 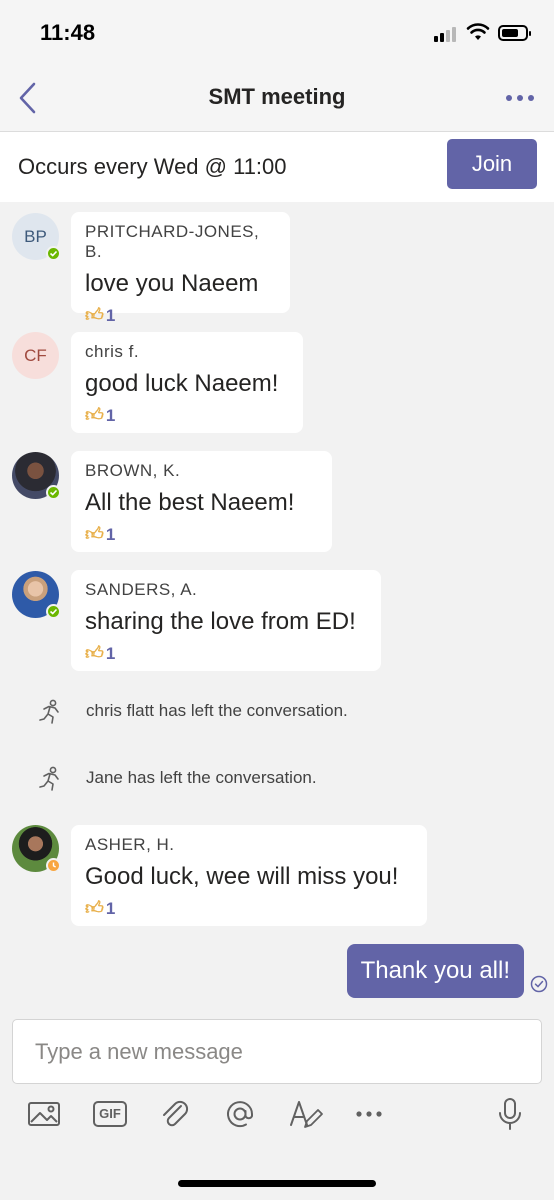 What do you see at coordinates (539, 984) in the screenshot?
I see `read-receipt-icon` at bounding box center [539, 984].